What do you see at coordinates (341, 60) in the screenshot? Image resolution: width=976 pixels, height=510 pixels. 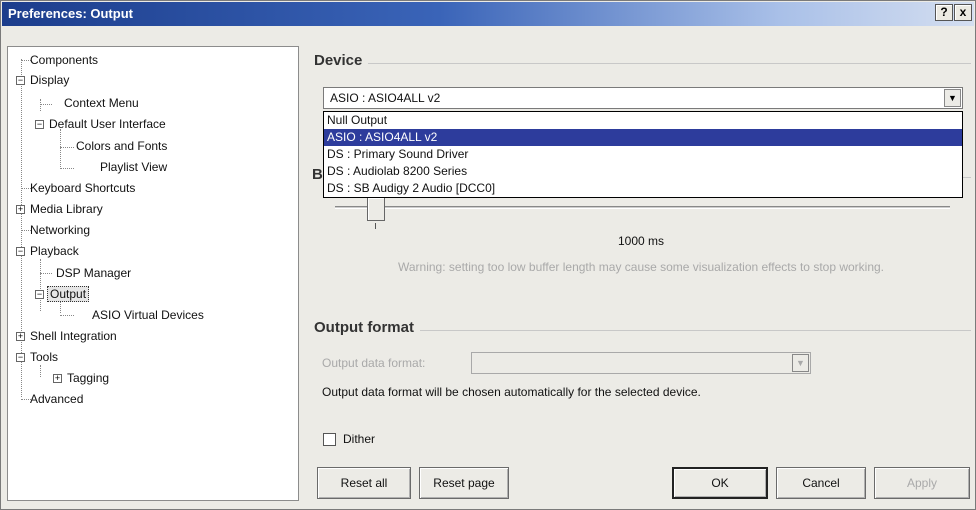 I see `device-section-title: Device` at bounding box center [341, 60].